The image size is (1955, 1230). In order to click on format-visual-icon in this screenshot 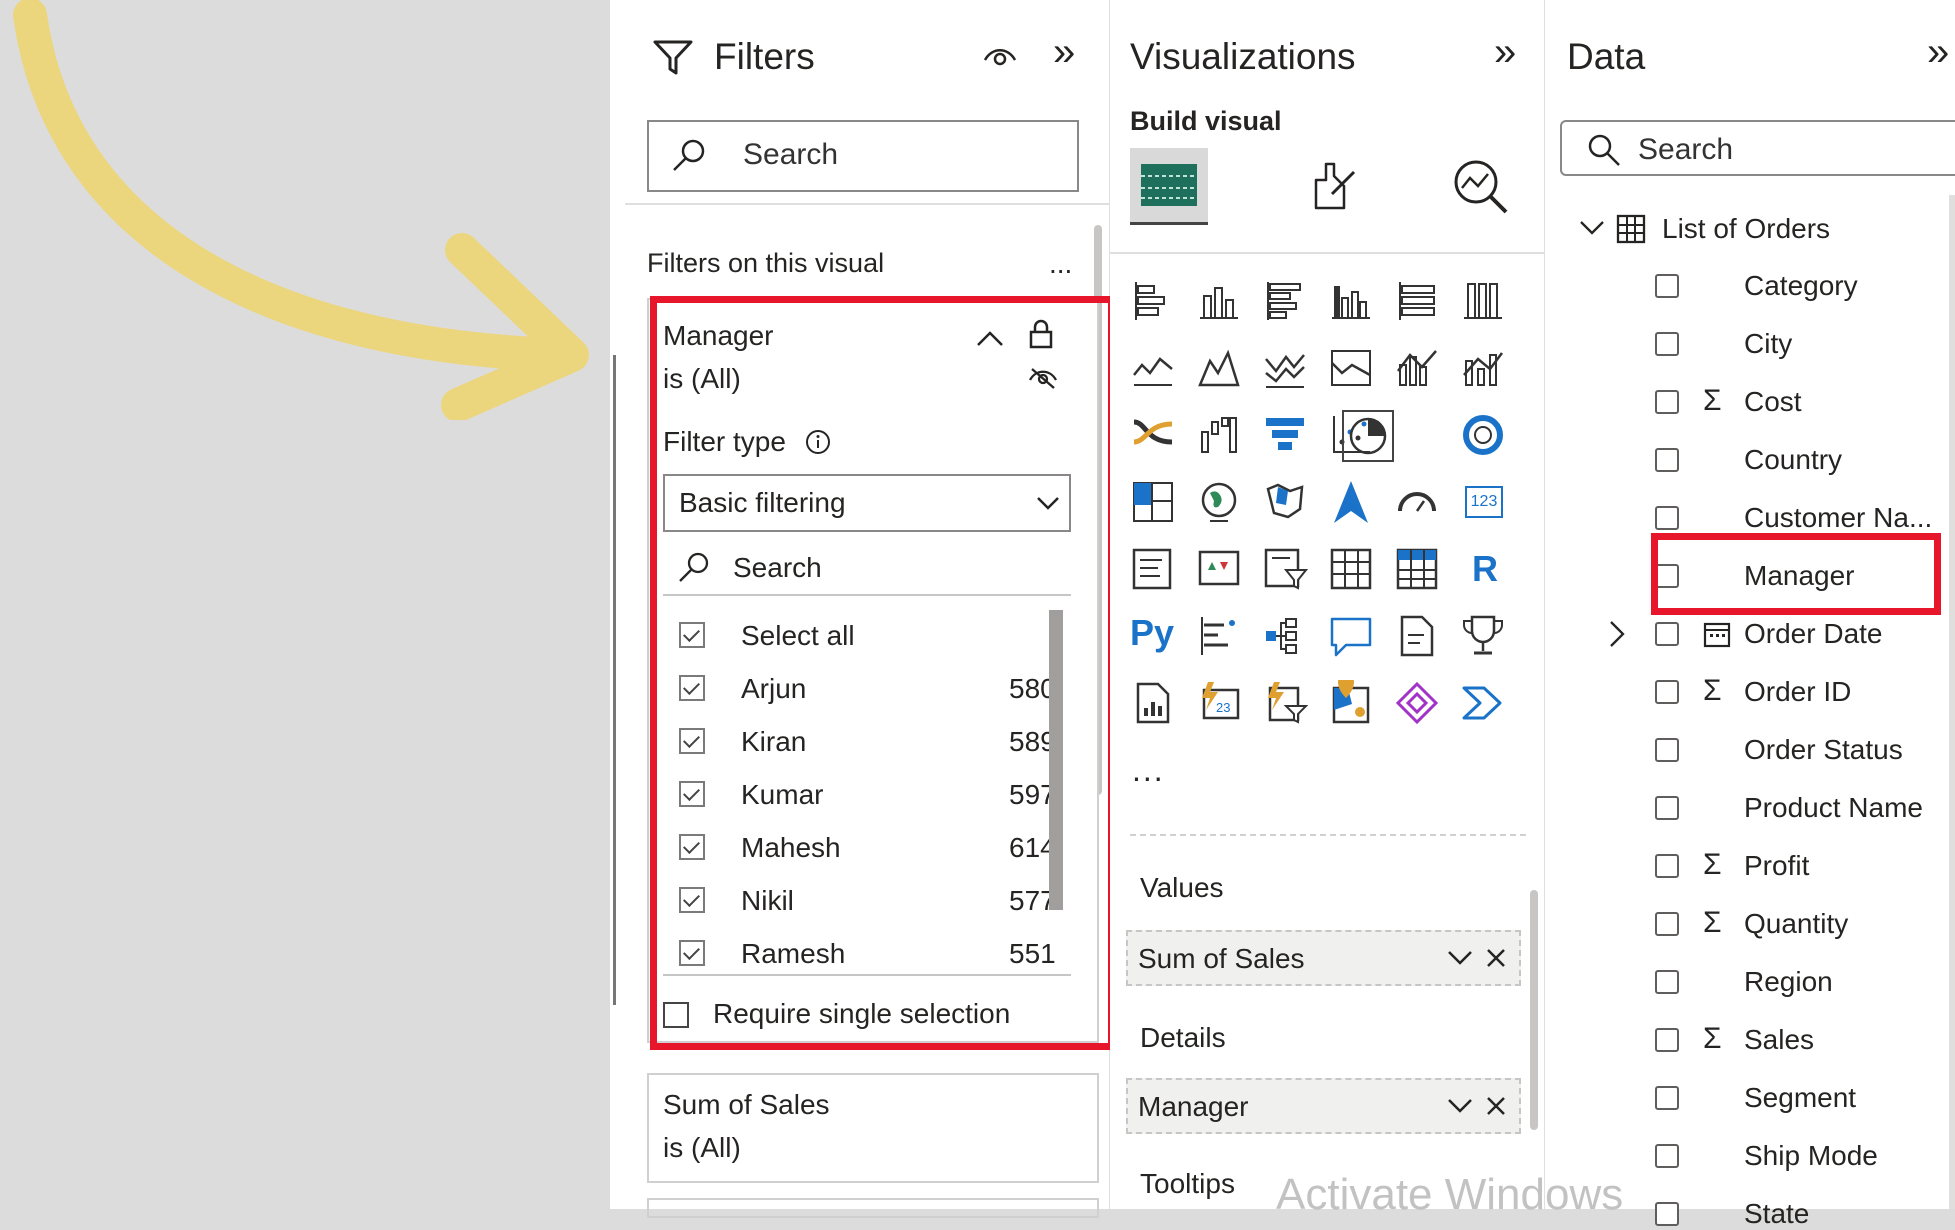, I will do `click(1331, 187)`.